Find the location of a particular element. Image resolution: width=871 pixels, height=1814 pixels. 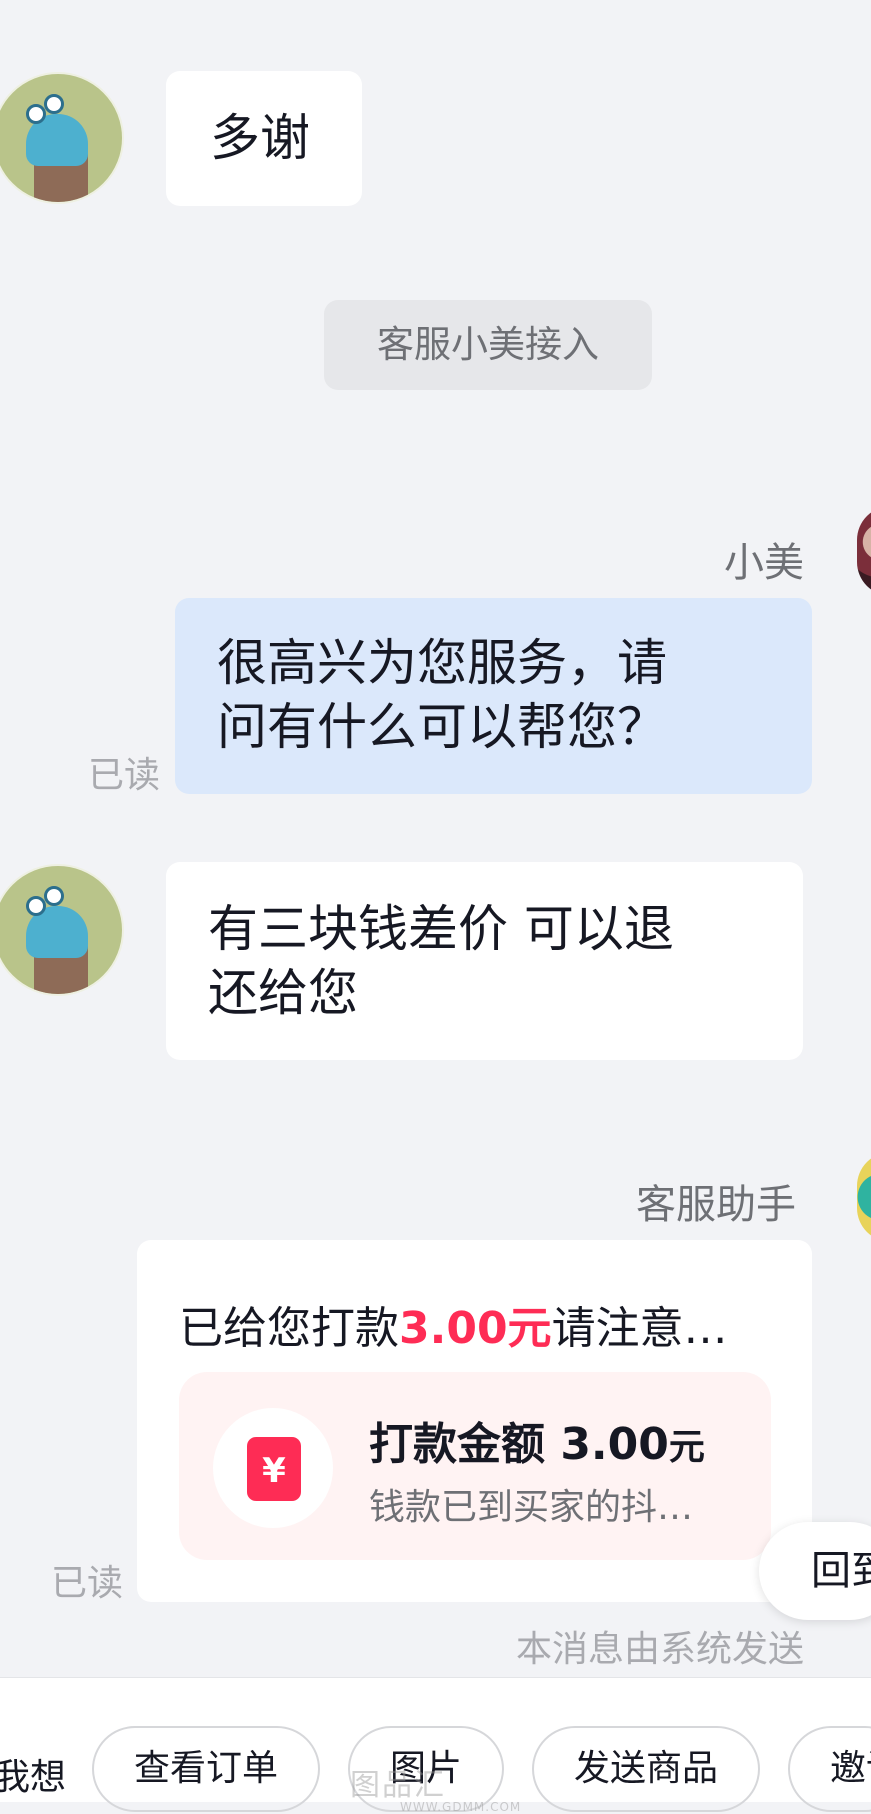

agent-avatar-icon is located at coordinates (864, 551).